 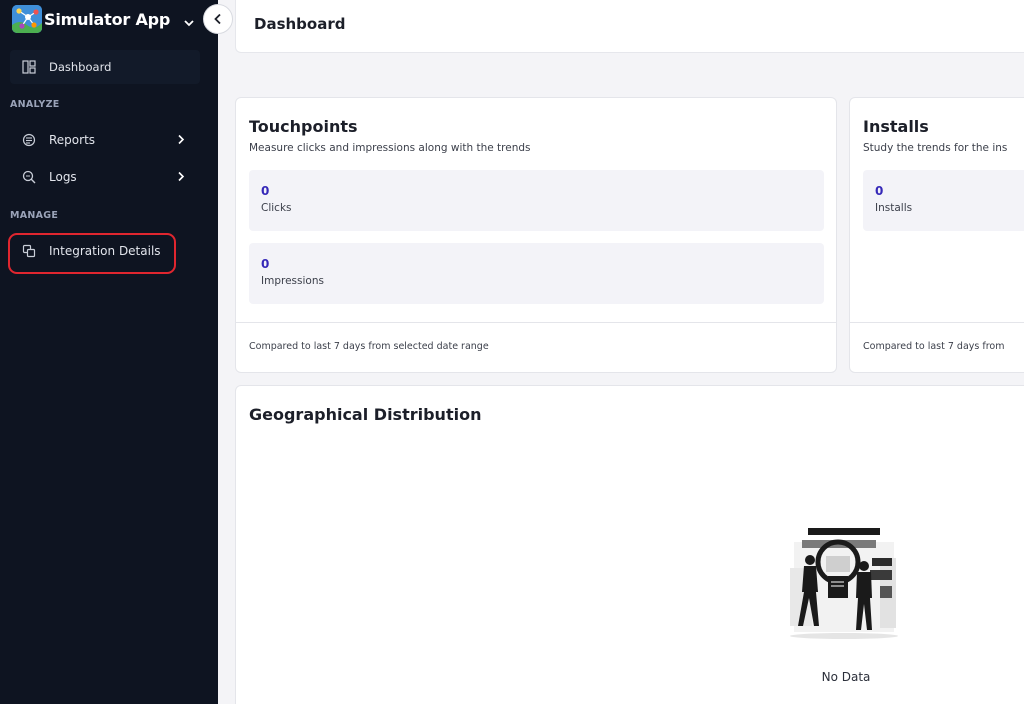 I want to click on metric-installs: 0 Installs, so click(x=943, y=200).